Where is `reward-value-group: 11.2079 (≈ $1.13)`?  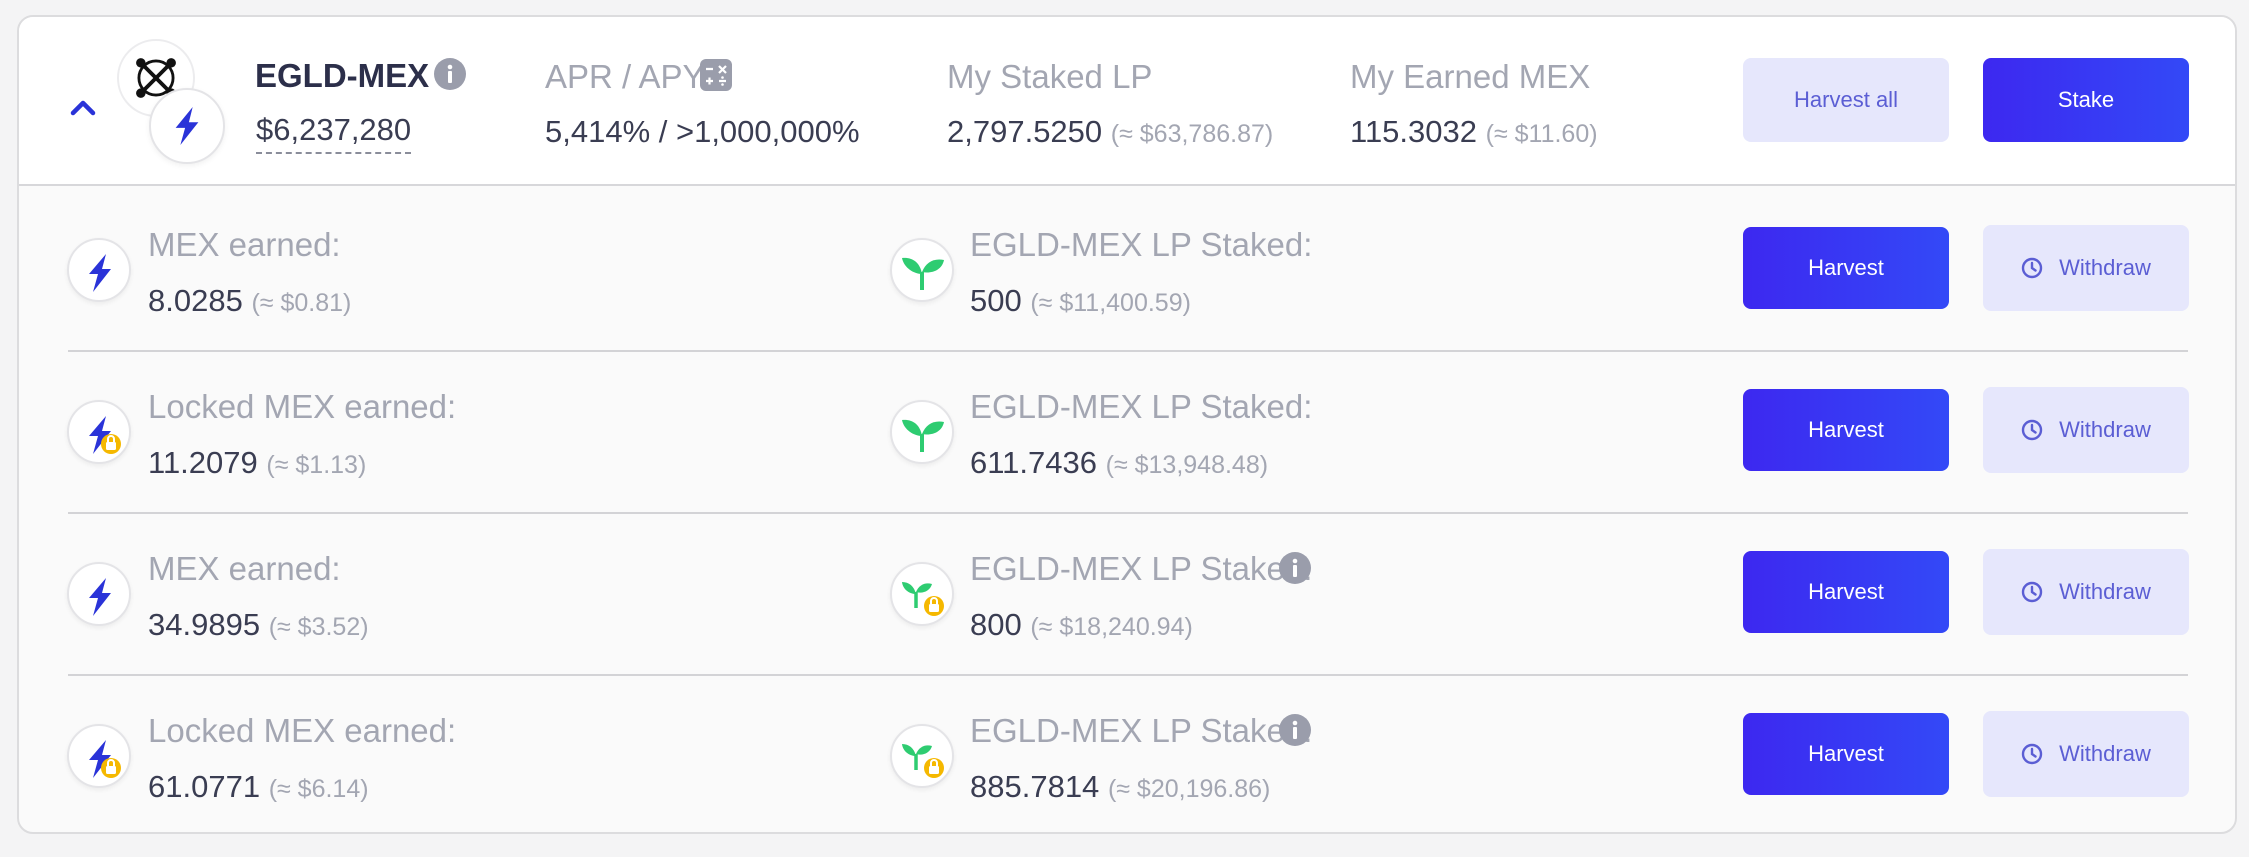
reward-value-group: 11.2079 (≈ $1.13) is located at coordinates (257, 463).